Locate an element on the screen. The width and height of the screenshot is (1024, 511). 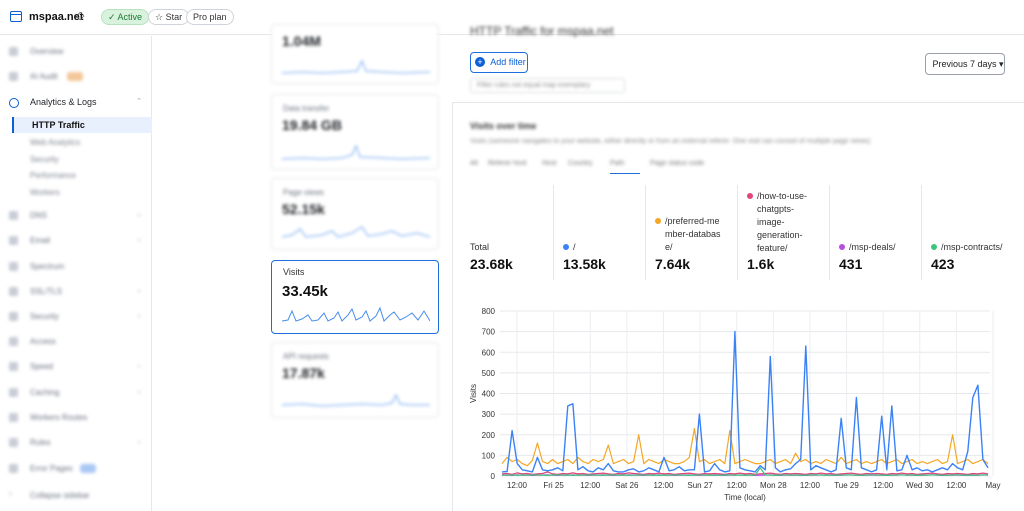
x-tick-label: May is located at coordinates (992, 485).